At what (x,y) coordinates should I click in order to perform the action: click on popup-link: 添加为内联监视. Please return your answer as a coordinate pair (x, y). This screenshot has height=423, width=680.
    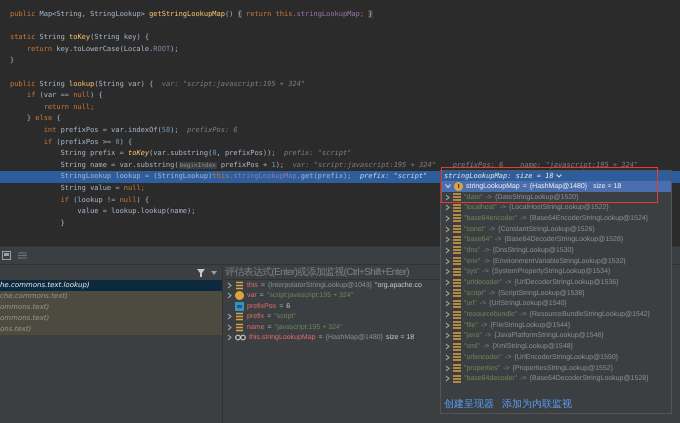
    Looking at the image, I should click on (537, 404).